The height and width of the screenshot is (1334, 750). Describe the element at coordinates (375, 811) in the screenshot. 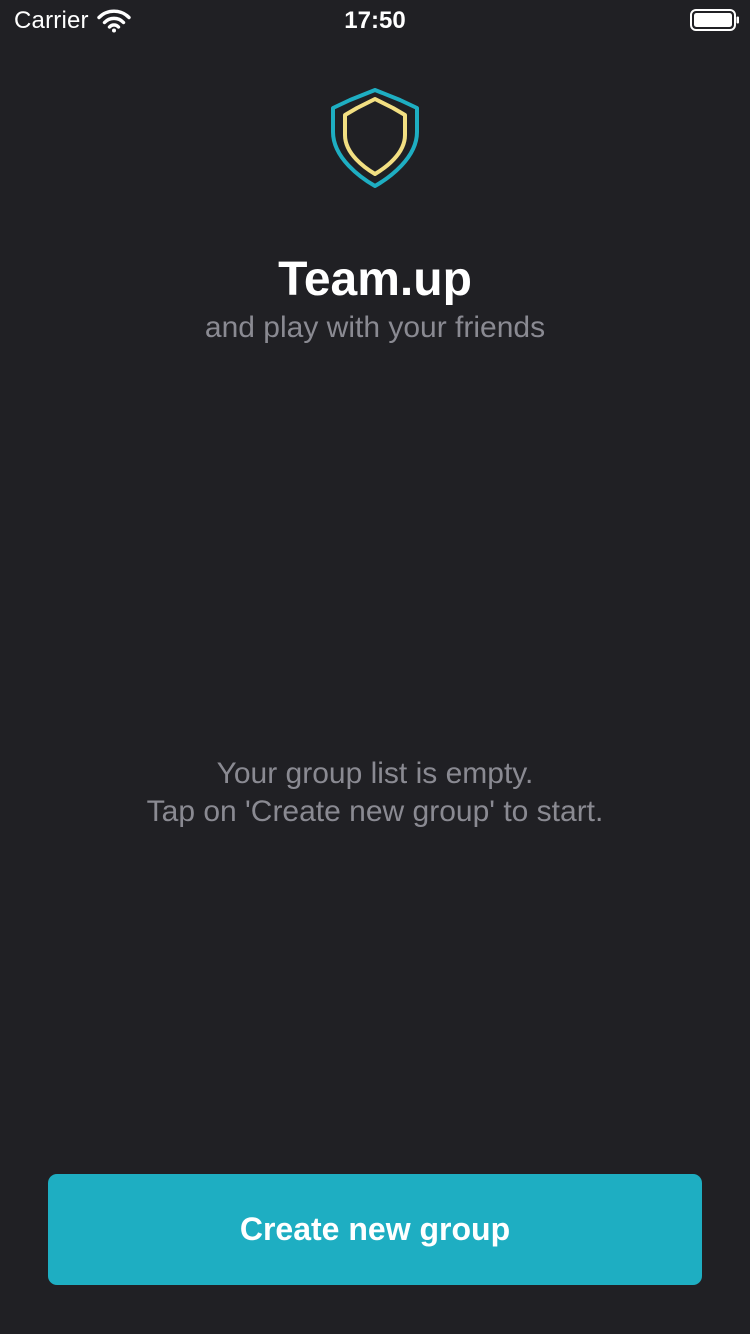

I see `empty-state-line-2: Tap on 'Create new group' to start.` at that location.